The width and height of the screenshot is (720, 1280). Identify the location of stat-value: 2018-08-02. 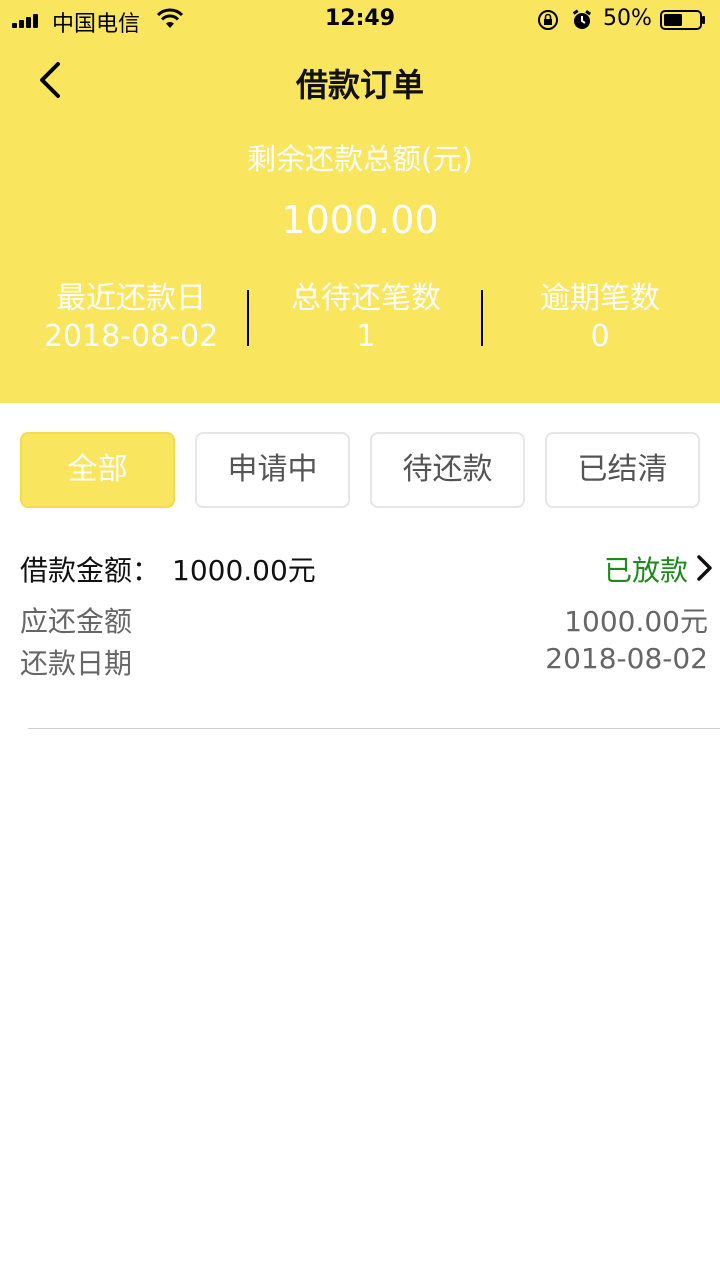
(131, 336).